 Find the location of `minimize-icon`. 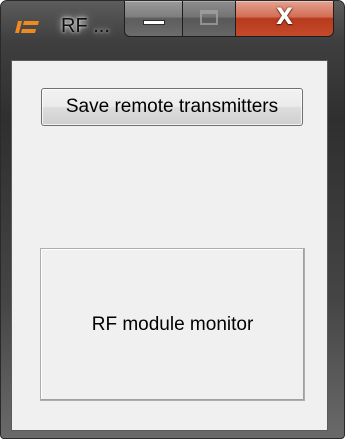

minimize-icon is located at coordinates (154, 22).